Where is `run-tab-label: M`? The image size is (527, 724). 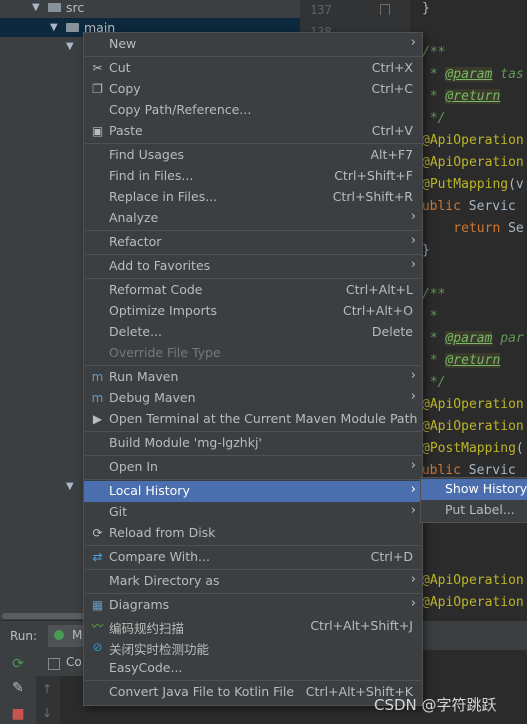 run-tab-label: M is located at coordinates (77, 635).